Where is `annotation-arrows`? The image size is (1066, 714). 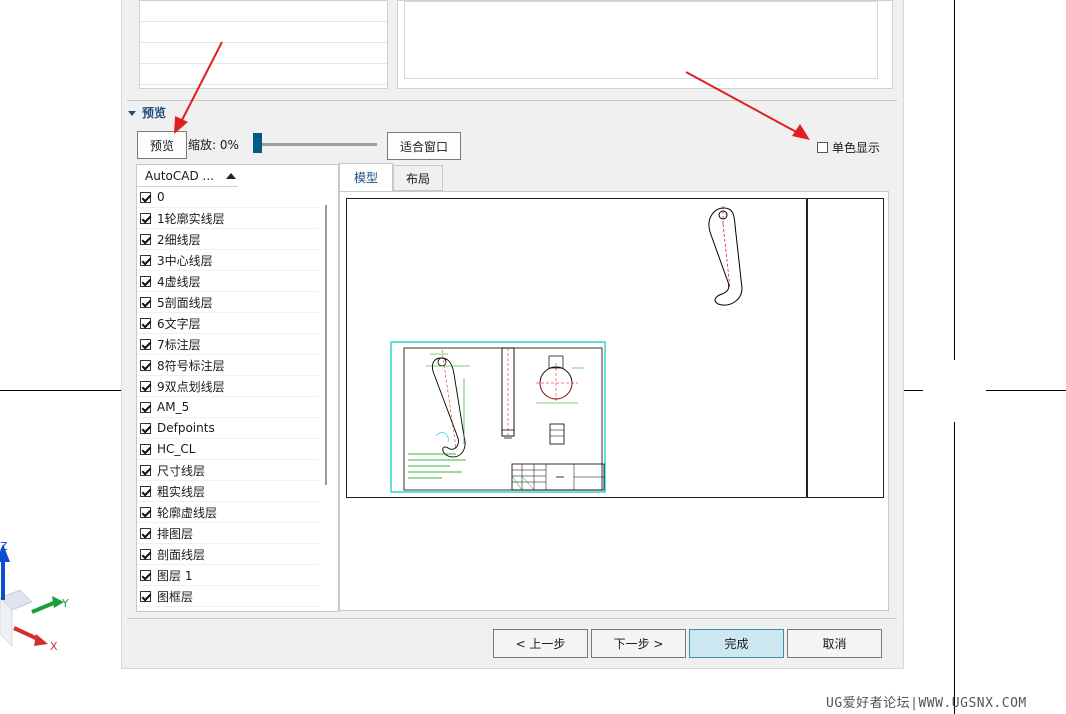 annotation-arrows is located at coordinates (492, 90).